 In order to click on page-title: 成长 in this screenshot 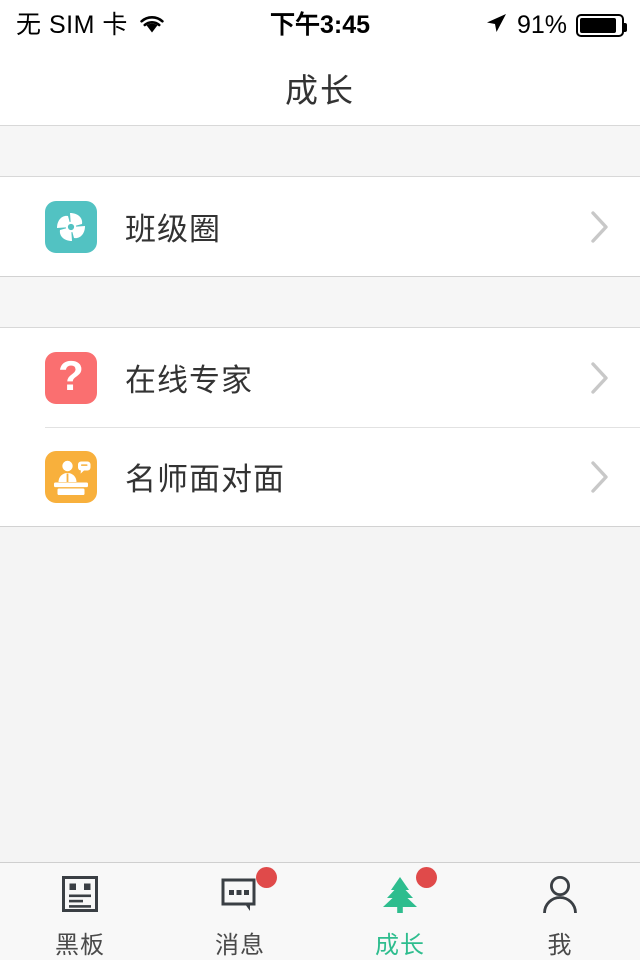, I will do `click(320, 90)`.